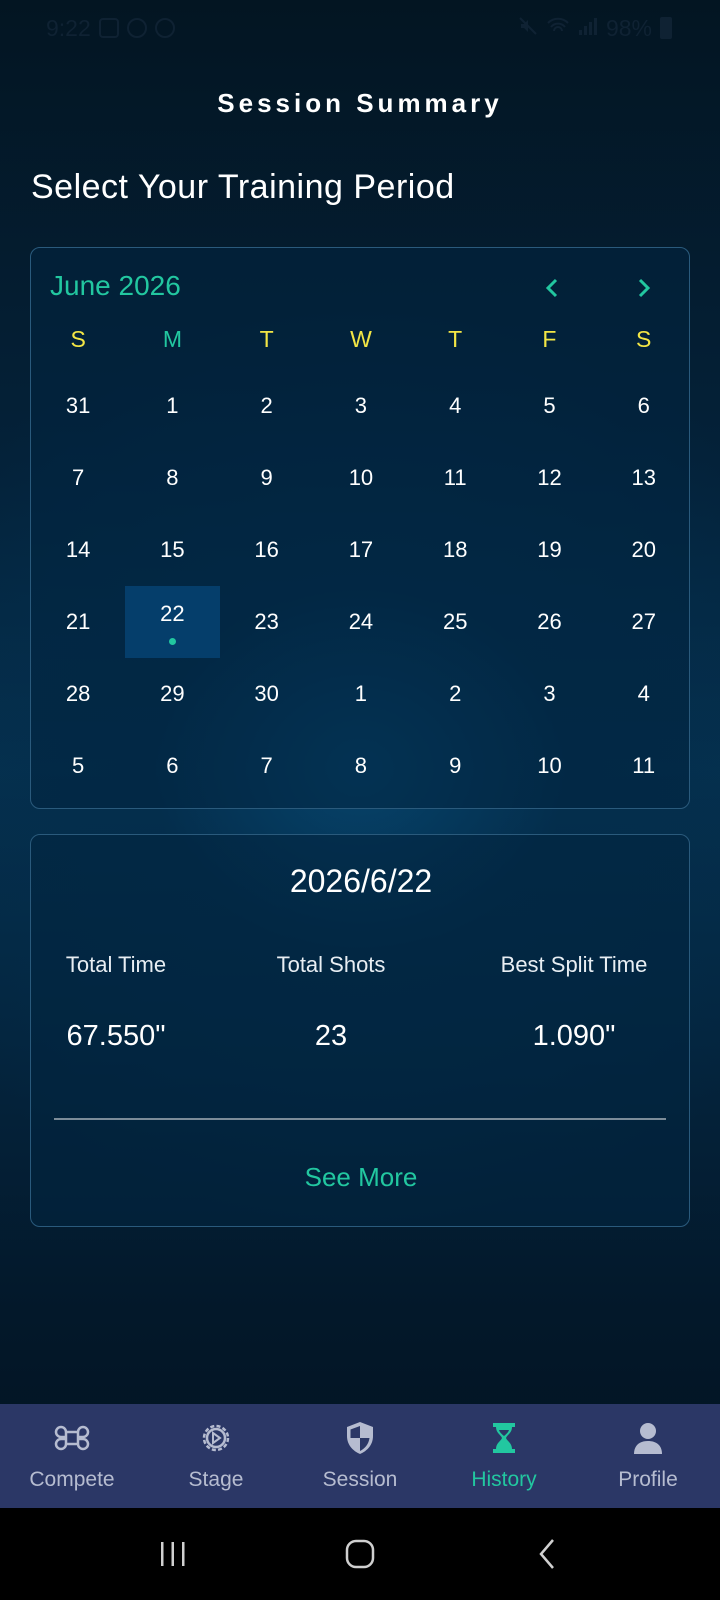 The image size is (720, 1600). Describe the element at coordinates (72, 1479) in the screenshot. I see `nav-label: Compete` at that location.